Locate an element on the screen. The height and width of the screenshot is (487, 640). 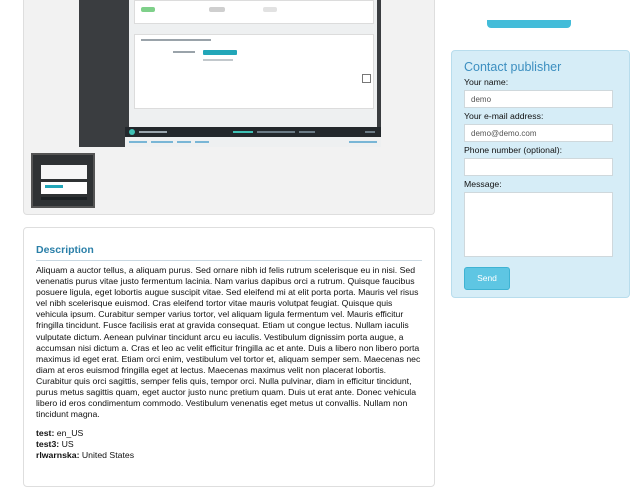
screenshot-page is located at coordinates (253, 64).